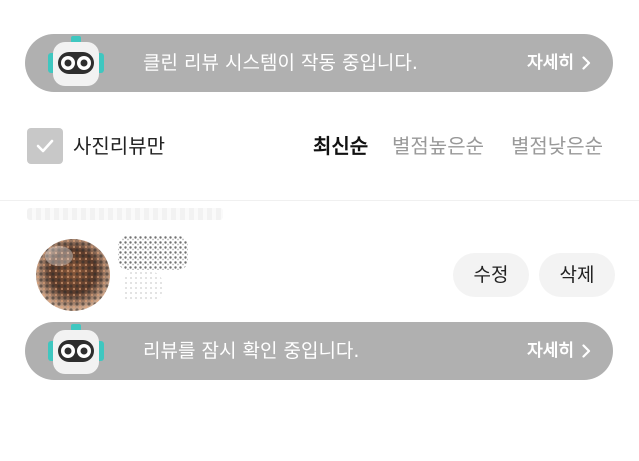  Describe the element at coordinates (577, 275) in the screenshot. I see `delete-review-button: 삭제` at that location.